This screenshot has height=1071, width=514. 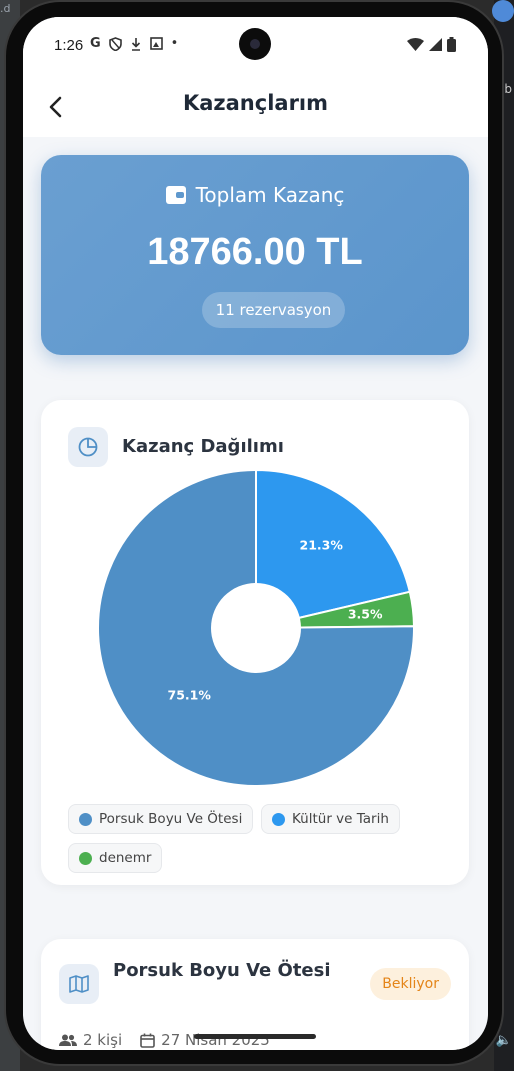 I want to click on donut-hole, so click(x=256, y=628).